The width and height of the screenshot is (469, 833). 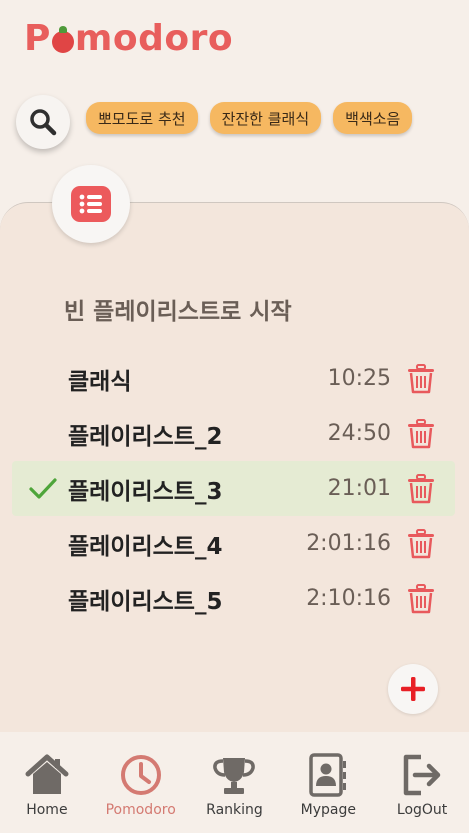 What do you see at coordinates (154, 38) in the screenshot?
I see `logo-suffix: modoro` at bounding box center [154, 38].